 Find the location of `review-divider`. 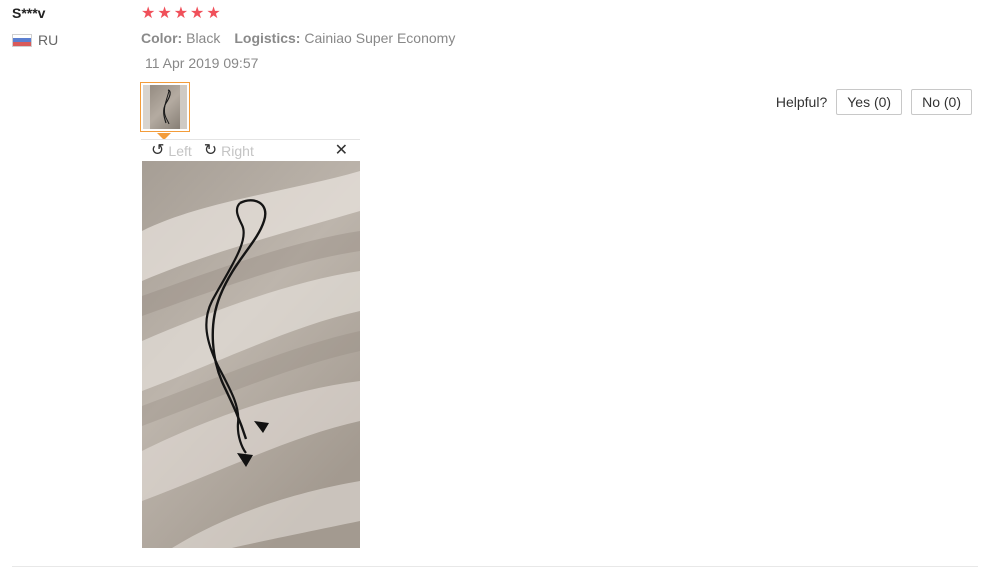

review-divider is located at coordinates (495, 566).